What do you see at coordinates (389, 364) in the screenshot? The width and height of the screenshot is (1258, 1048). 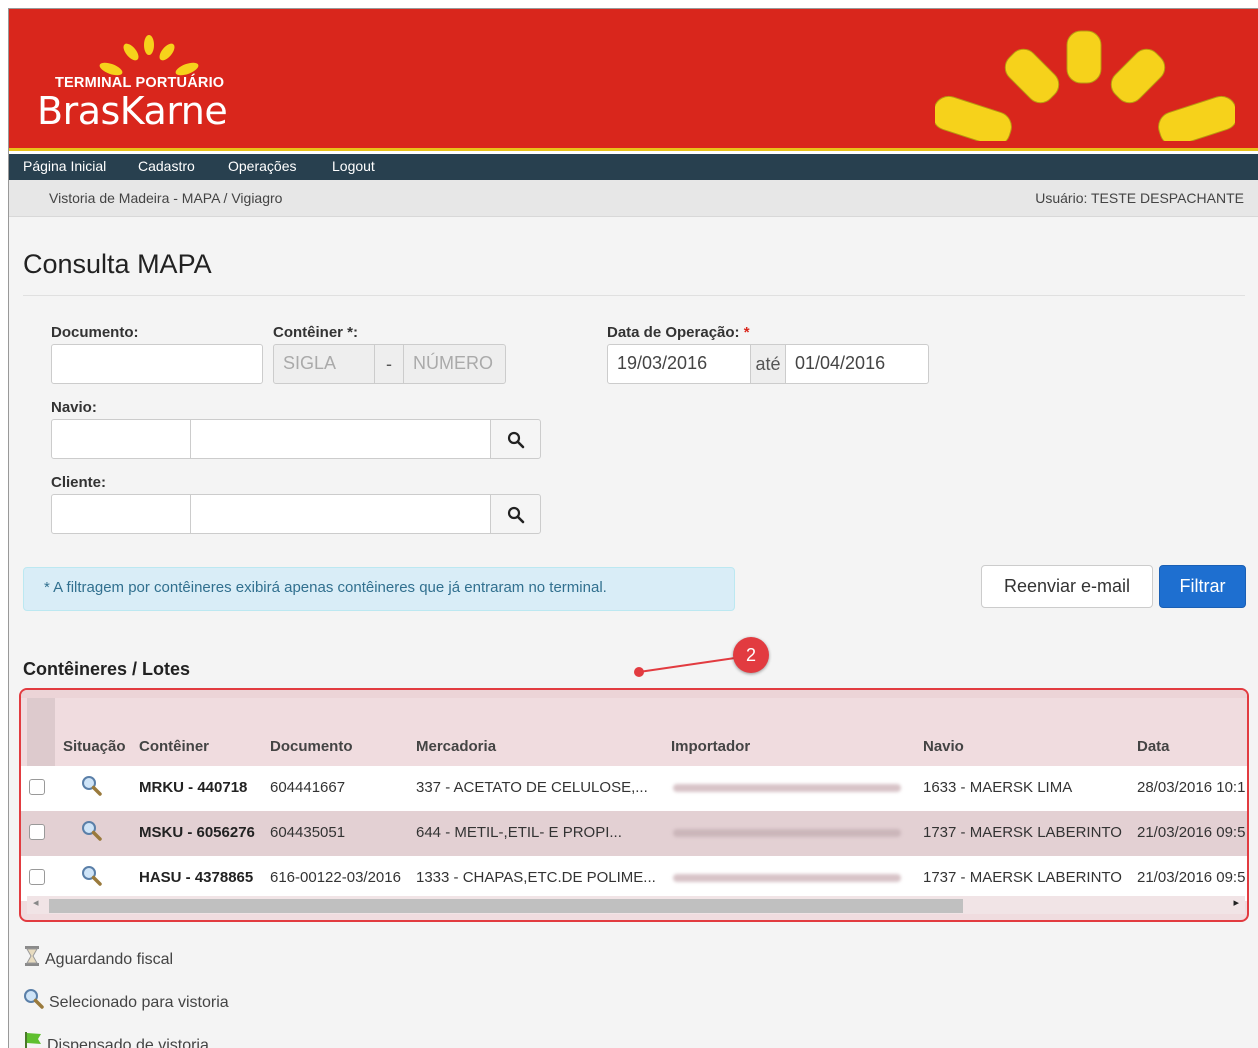 I see `conteiner-dash: -` at bounding box center [389, 364].